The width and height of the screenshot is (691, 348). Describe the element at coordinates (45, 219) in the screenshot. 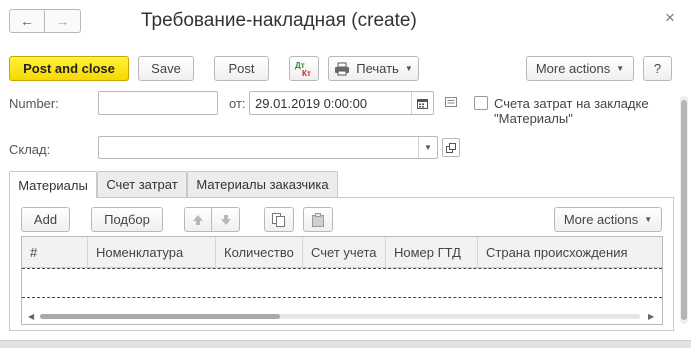

I see `add-row-button: Add` at that location.